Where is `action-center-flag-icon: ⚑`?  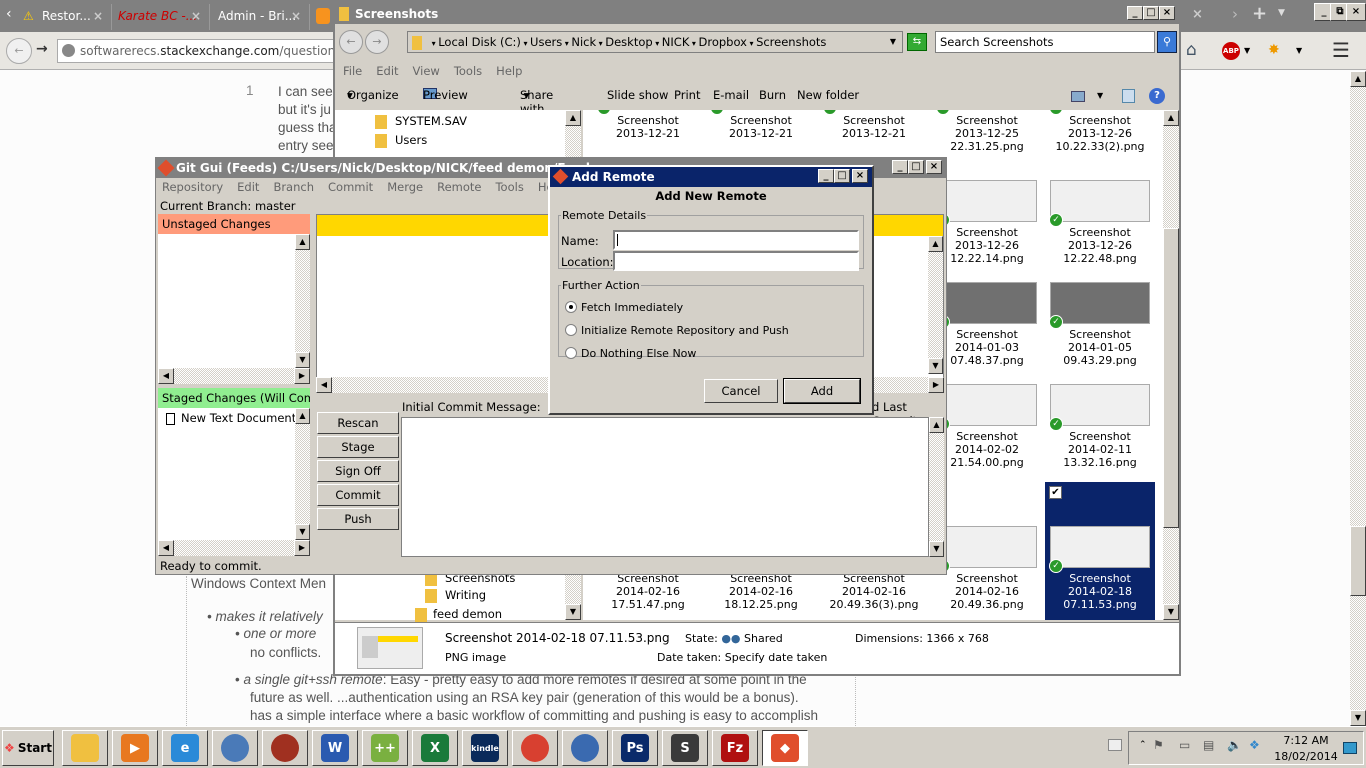
action-center-flag-icon: ⚑ is located at coordinates (1158, 745).